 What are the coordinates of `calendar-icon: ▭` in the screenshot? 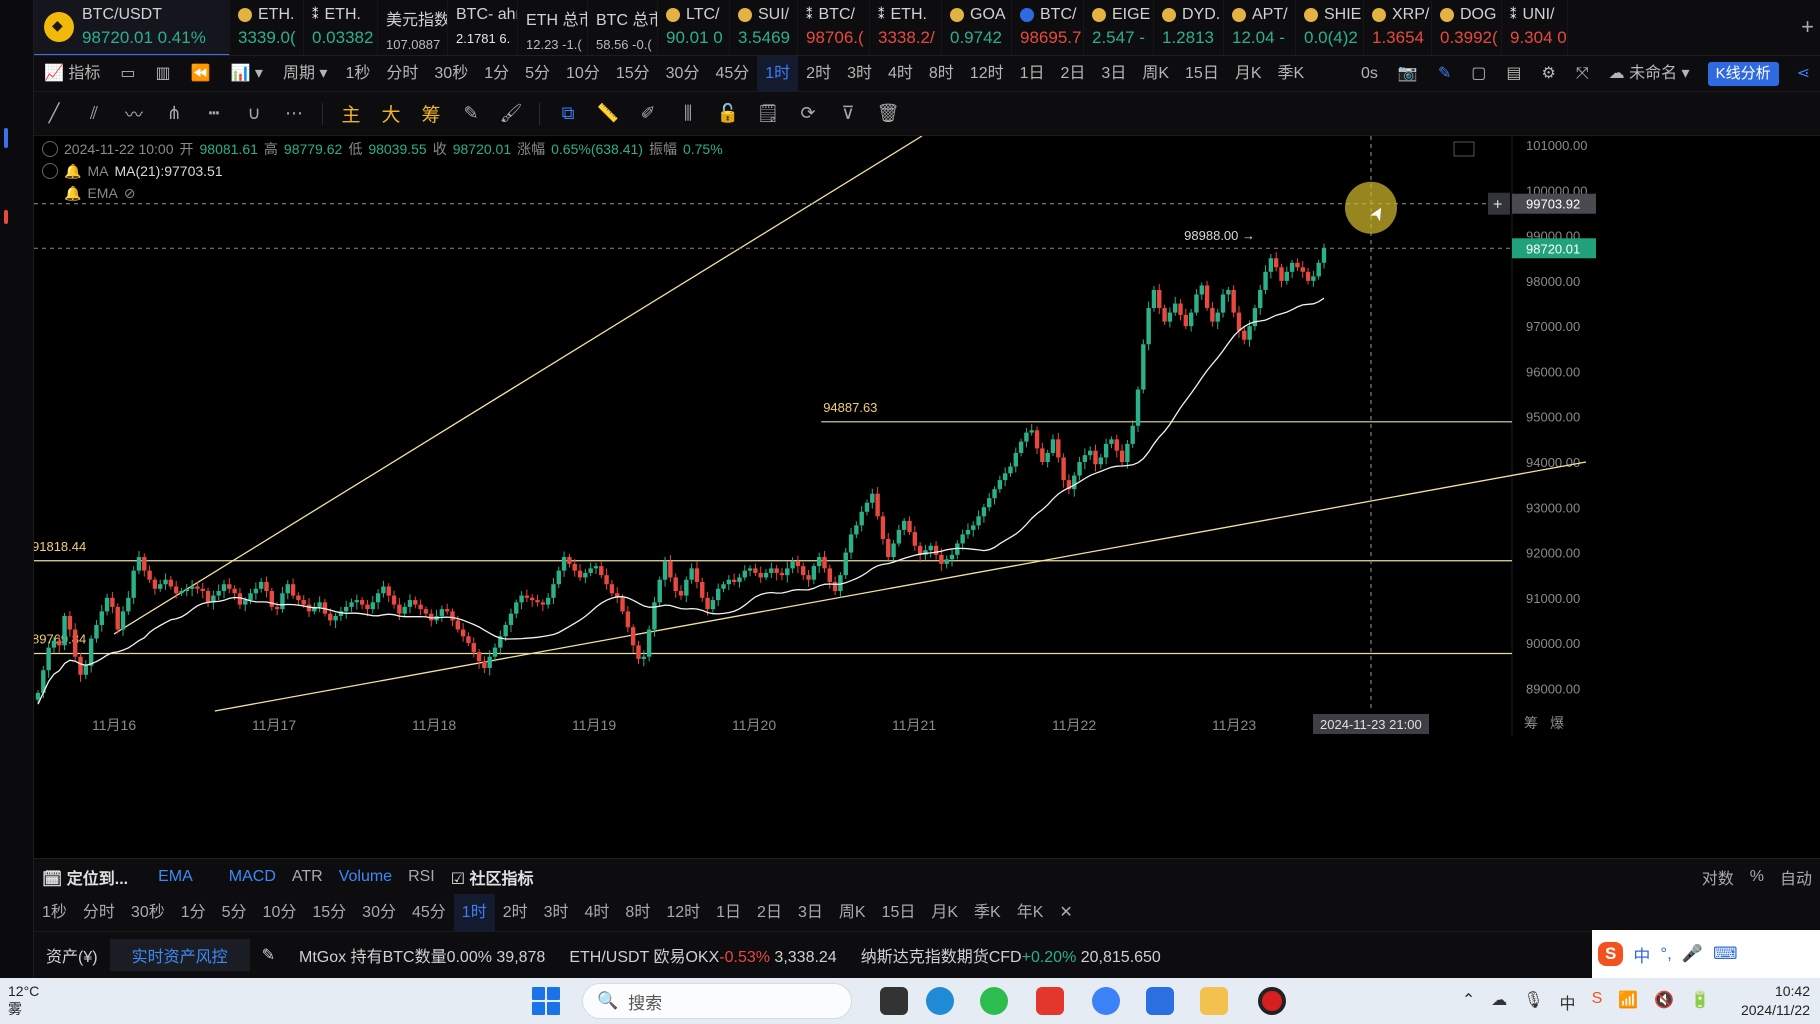 It's located at (127, 74).